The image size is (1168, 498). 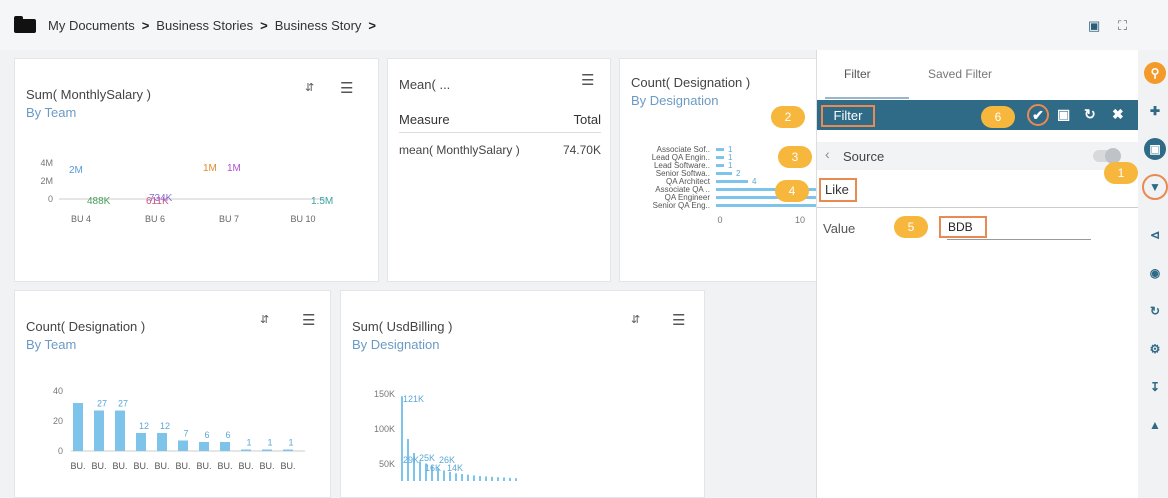 What do you see at coordinates (445, 435) in the screenshot?
I see `usd-billing-chart: 150K100K50K121K29K 25K 26K16K 14K` at bounding box center [445, 435].